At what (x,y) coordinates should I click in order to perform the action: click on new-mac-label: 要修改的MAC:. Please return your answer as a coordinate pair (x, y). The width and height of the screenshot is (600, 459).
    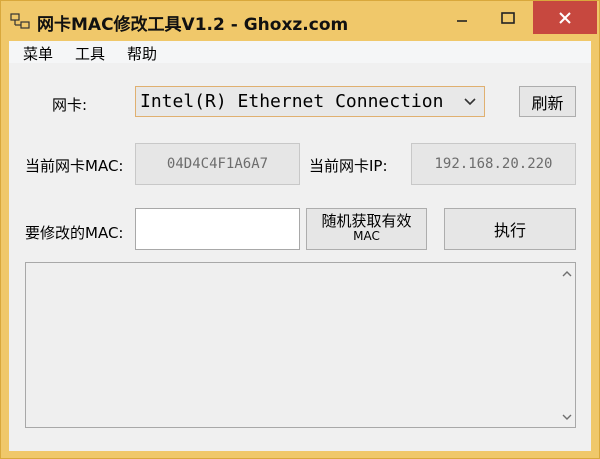
    Looking at the image, I should click on (74, 233).